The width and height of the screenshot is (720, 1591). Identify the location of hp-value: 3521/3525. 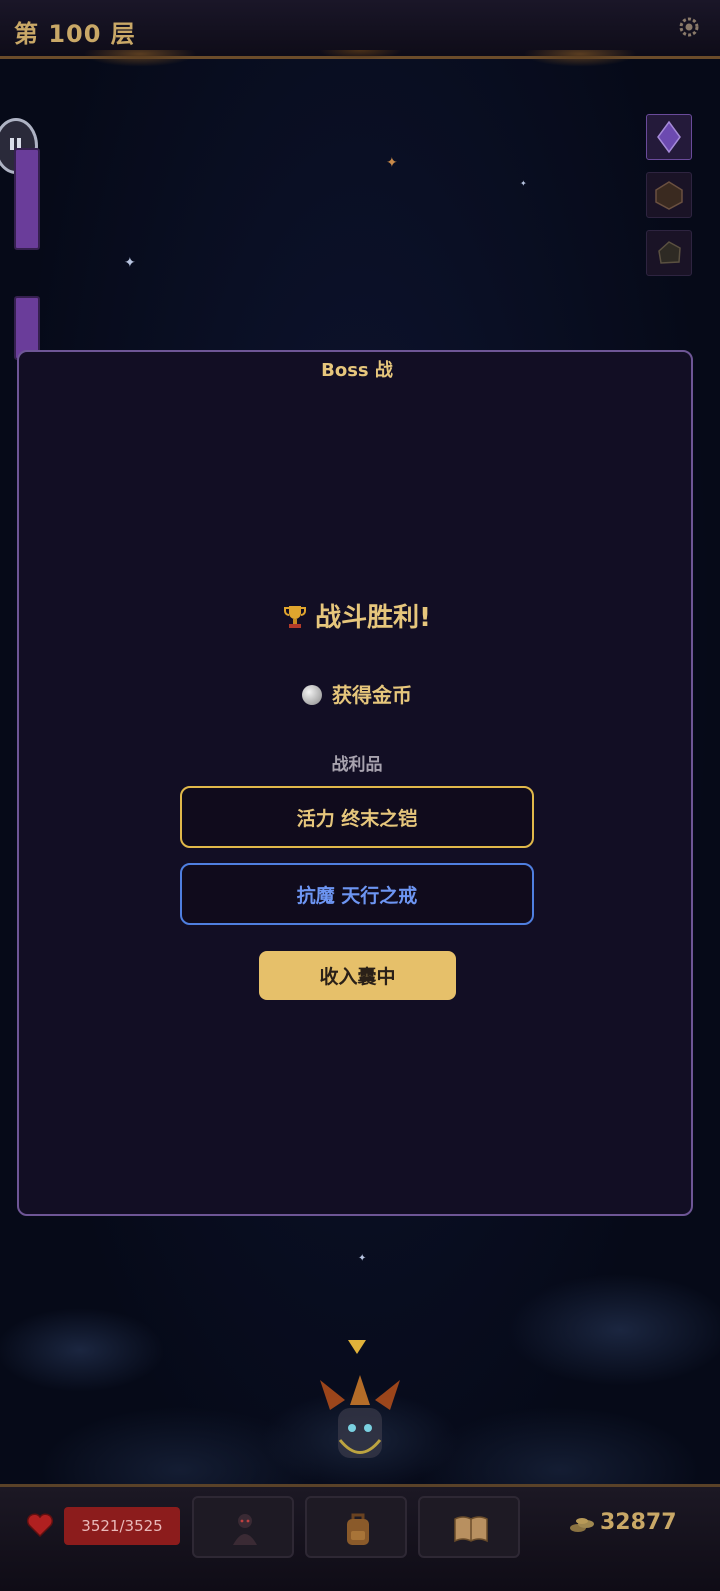
(122, 1526).